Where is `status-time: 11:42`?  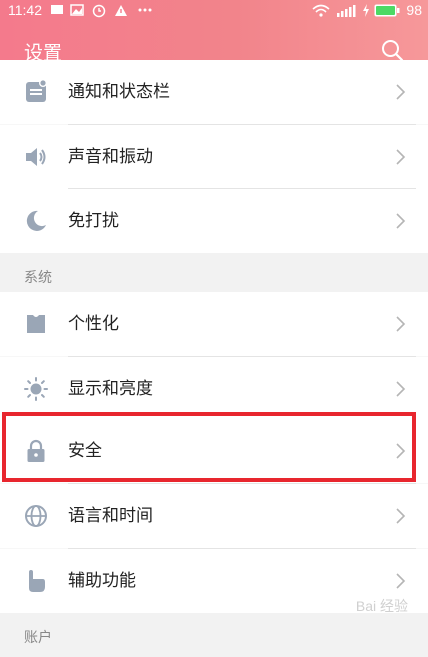 status-time: 11:42 is located at coordinates (25, 10).